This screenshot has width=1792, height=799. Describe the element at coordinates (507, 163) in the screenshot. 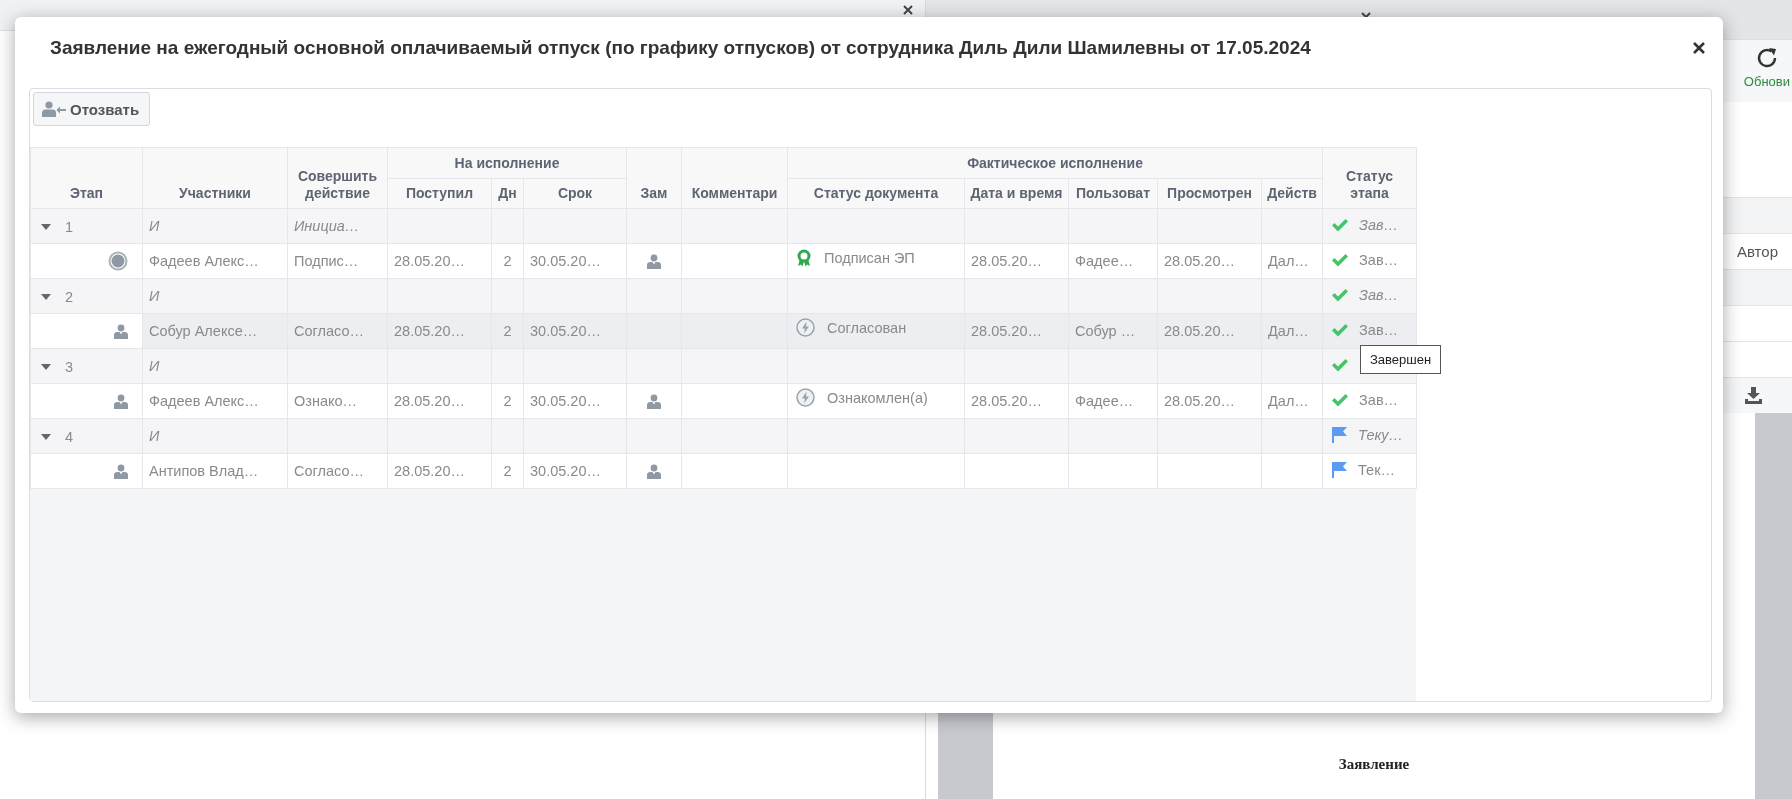

I see `column-group-header: На исполнение` at that location.